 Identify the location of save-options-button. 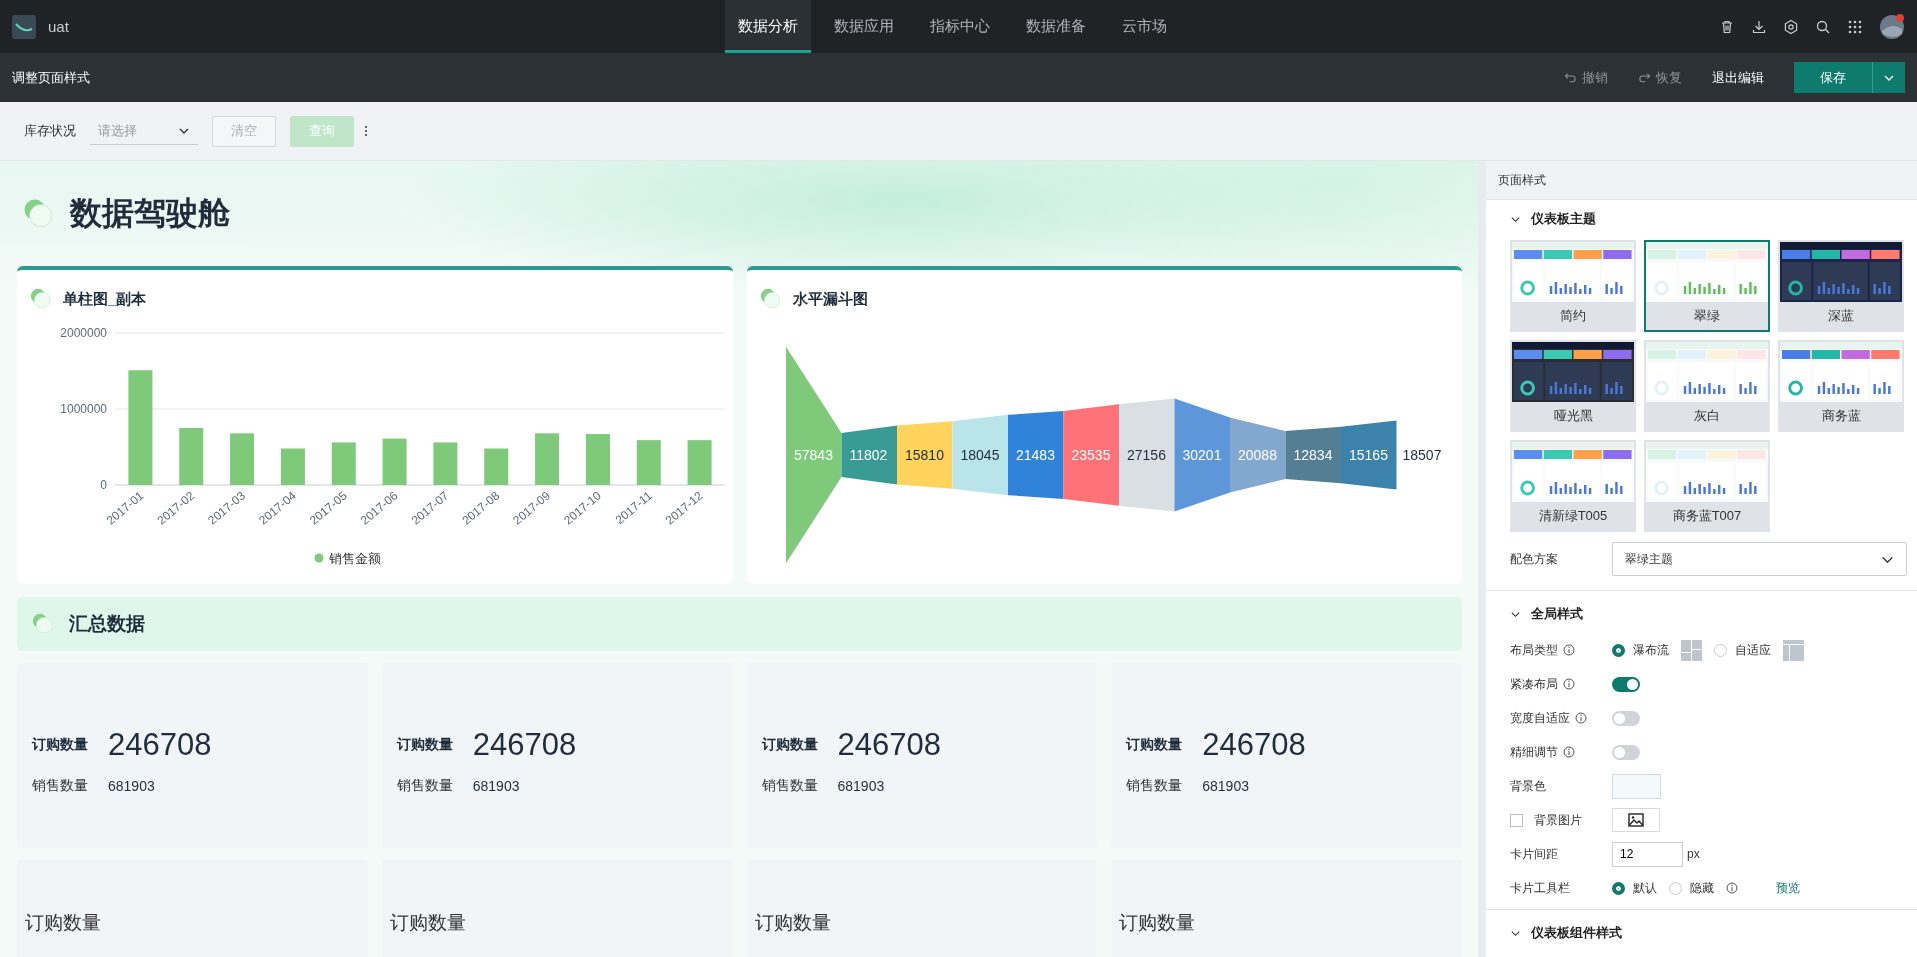
(1888, 77).